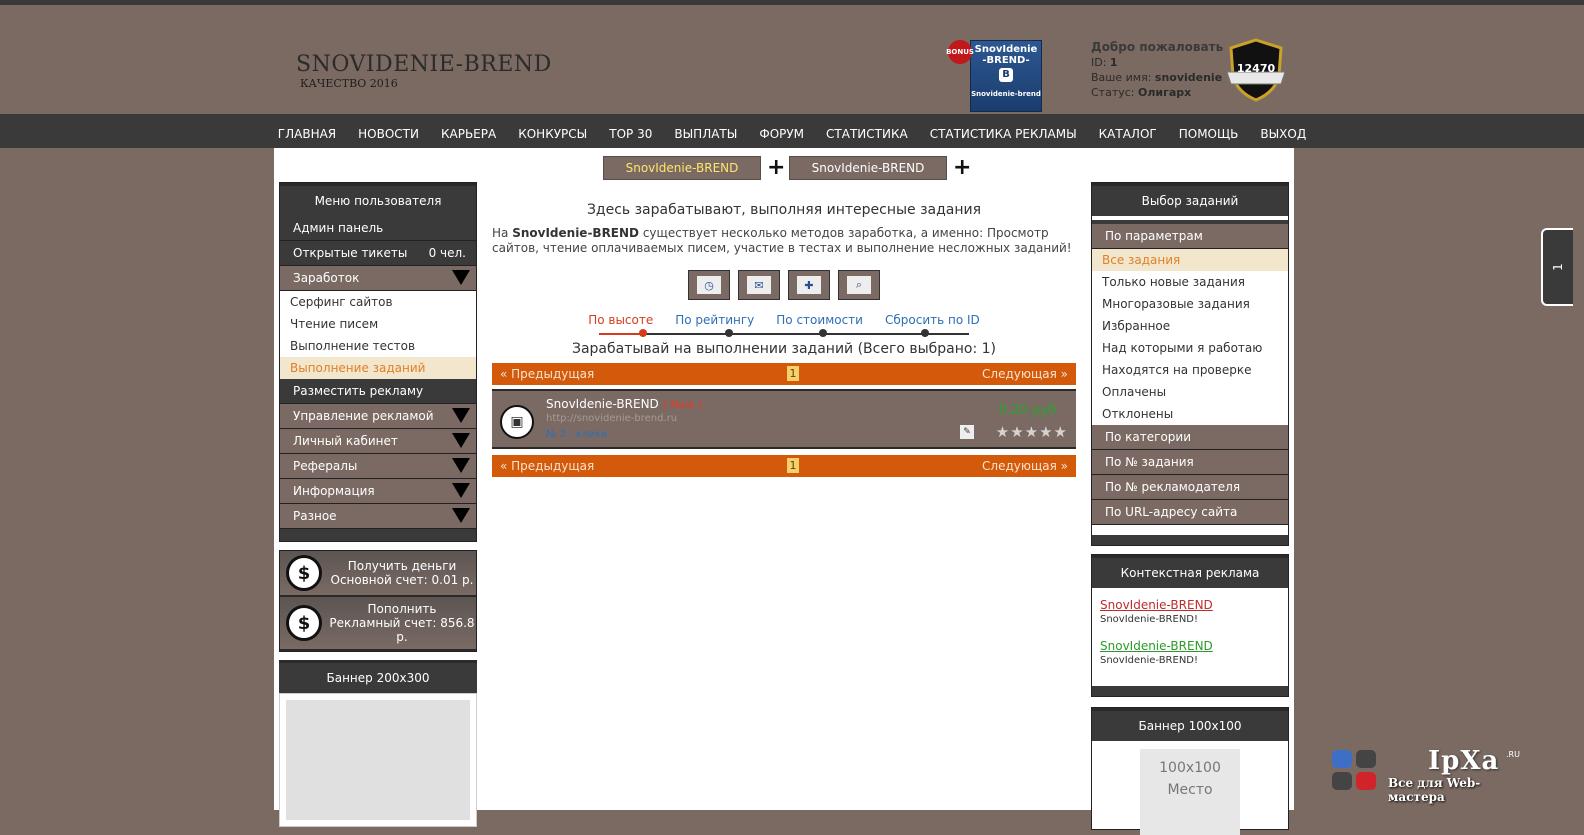 Image resolution: width=1584 pixels, height=835 pixels. What do you see at coordinates (378, 253) in the screenshot?
I see `menu-open-tickets: Открытые тикеты 0 чел.` at bounding box center [378, 253].